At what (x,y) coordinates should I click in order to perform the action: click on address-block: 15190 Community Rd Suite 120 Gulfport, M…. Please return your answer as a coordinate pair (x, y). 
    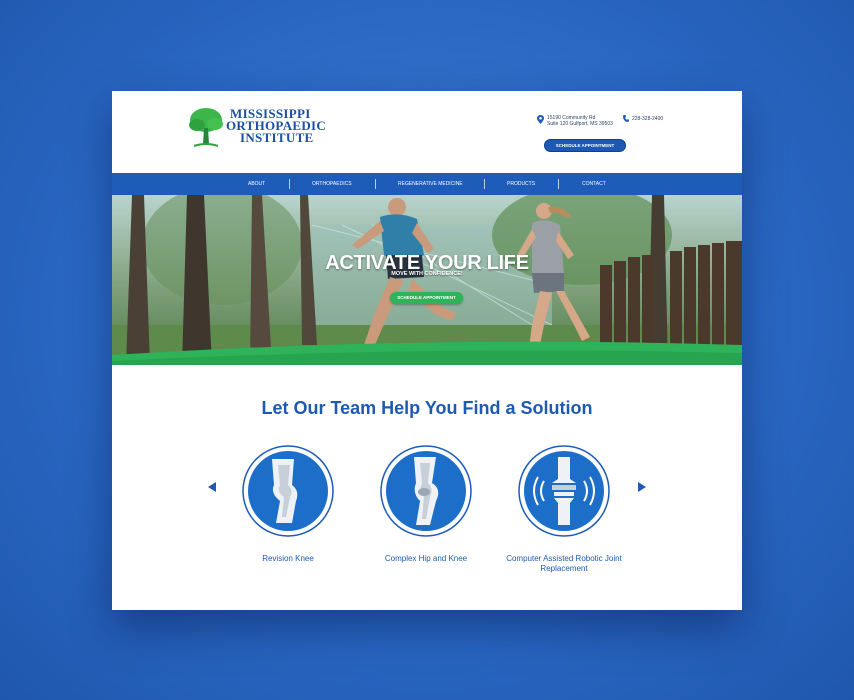
    Looking at the image, I should click on (575, 121).